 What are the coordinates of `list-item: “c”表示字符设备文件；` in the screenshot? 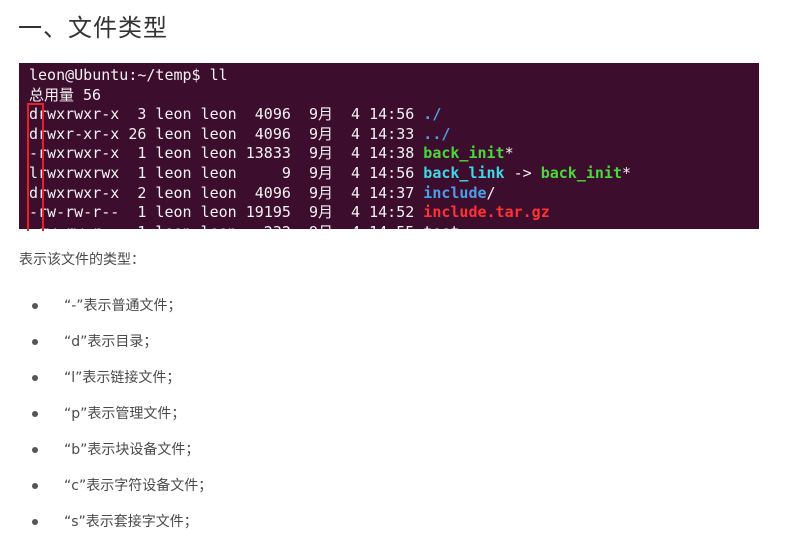 It's located at (121, 486).